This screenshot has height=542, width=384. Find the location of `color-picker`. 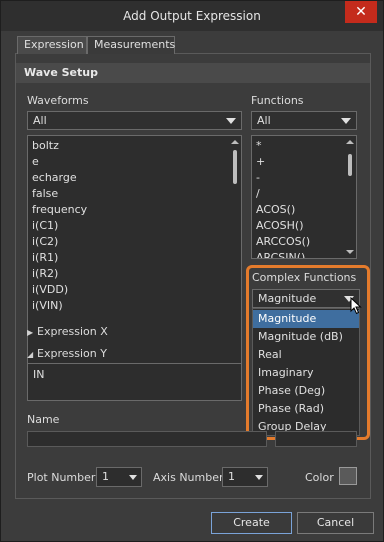

color-picker is located at coordinates (348, 476).